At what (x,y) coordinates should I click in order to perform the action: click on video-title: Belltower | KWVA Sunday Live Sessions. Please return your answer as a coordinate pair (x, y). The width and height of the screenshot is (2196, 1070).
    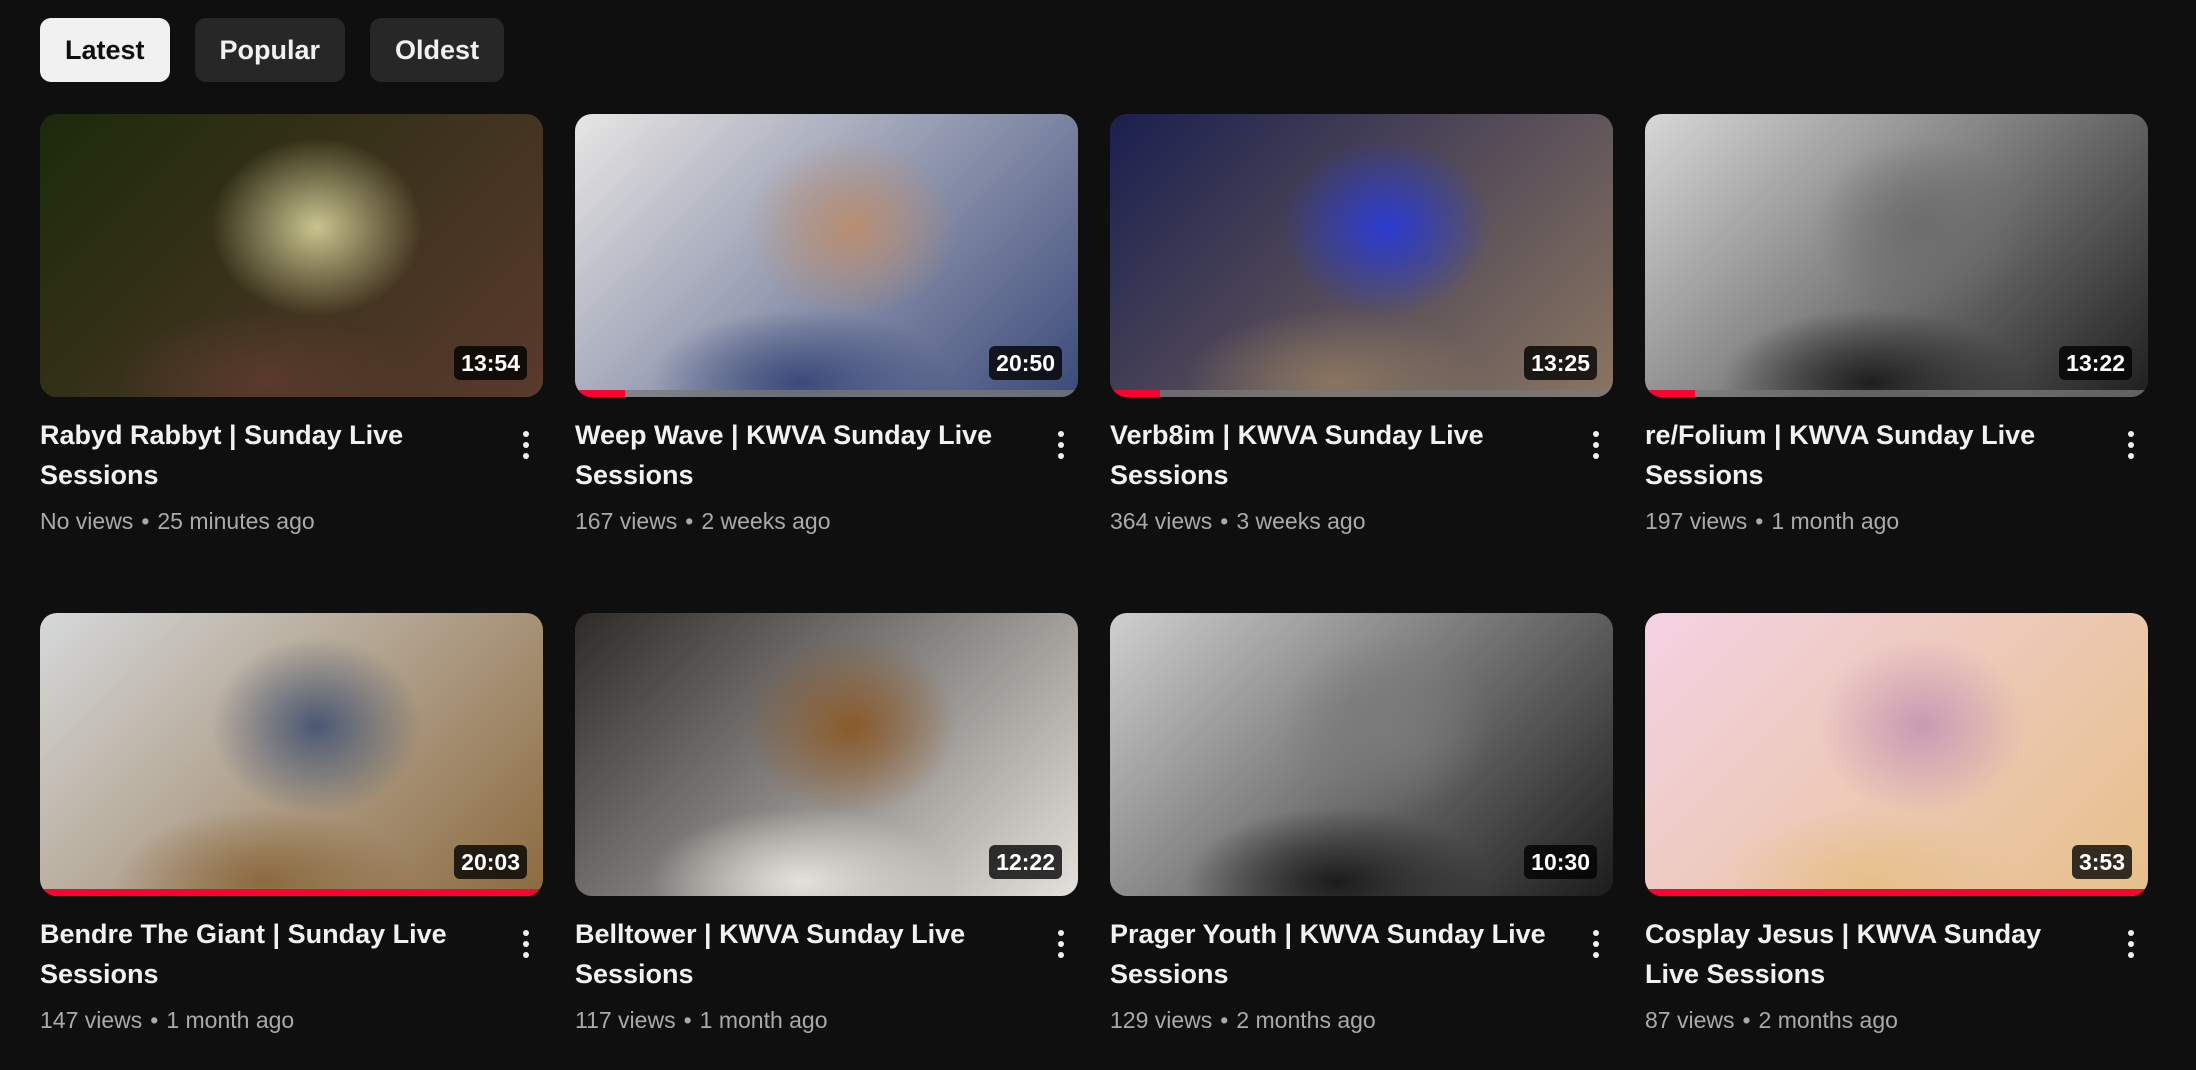
    Looking at the image, I should click on (801, 954).